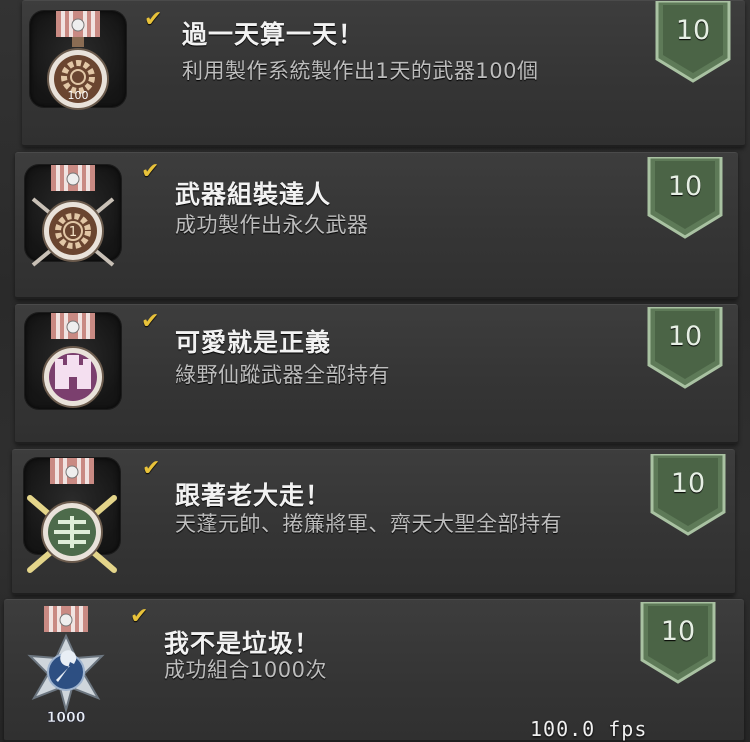  What do you see at coordinates (242, 643) in the screenshot?
I see `achievement-title: 我不是垃圾！` at bounding box center [242, 643].